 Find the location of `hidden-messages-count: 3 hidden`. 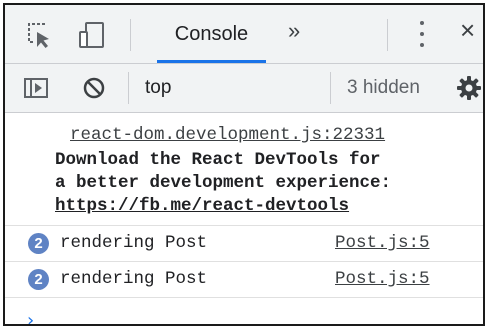

hidden-messages-count: 3 hidden is located at coordinates (383, 88).